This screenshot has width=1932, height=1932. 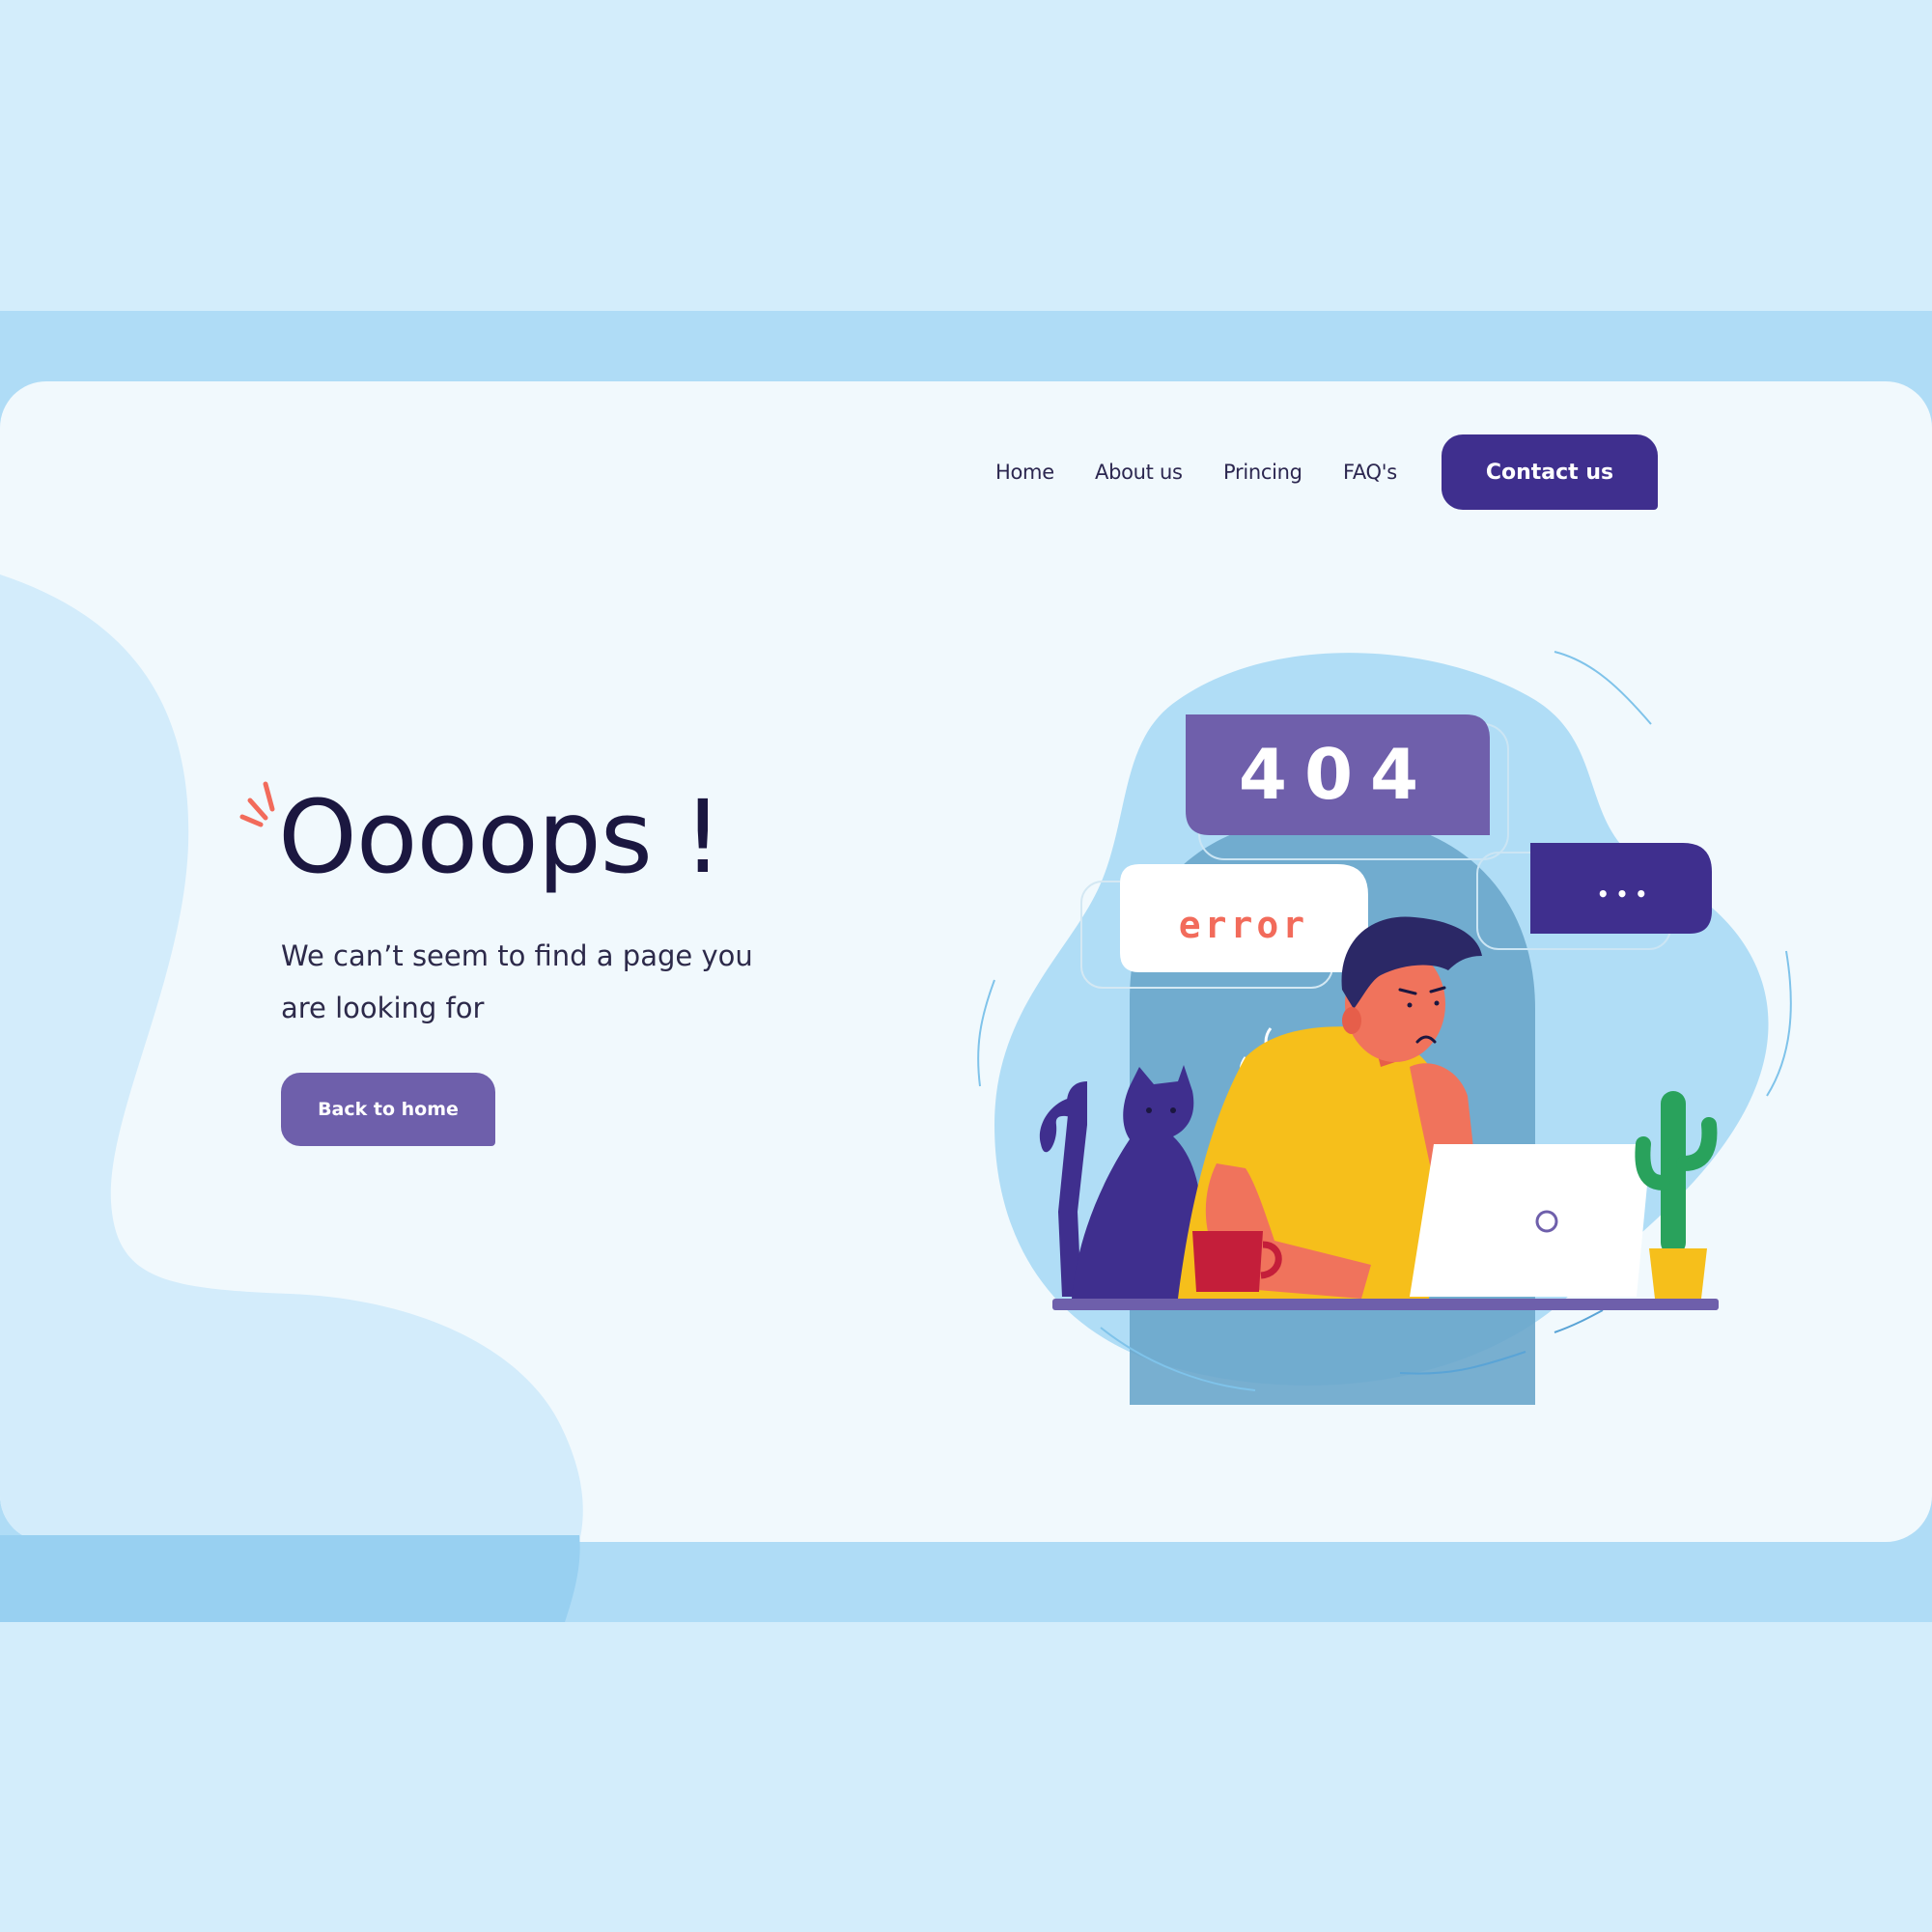 What do you see at coordinates (1370, 473) in the screenshot?
I see `nav-faq-link: FAQ's` at bounding box center [1370, 473].